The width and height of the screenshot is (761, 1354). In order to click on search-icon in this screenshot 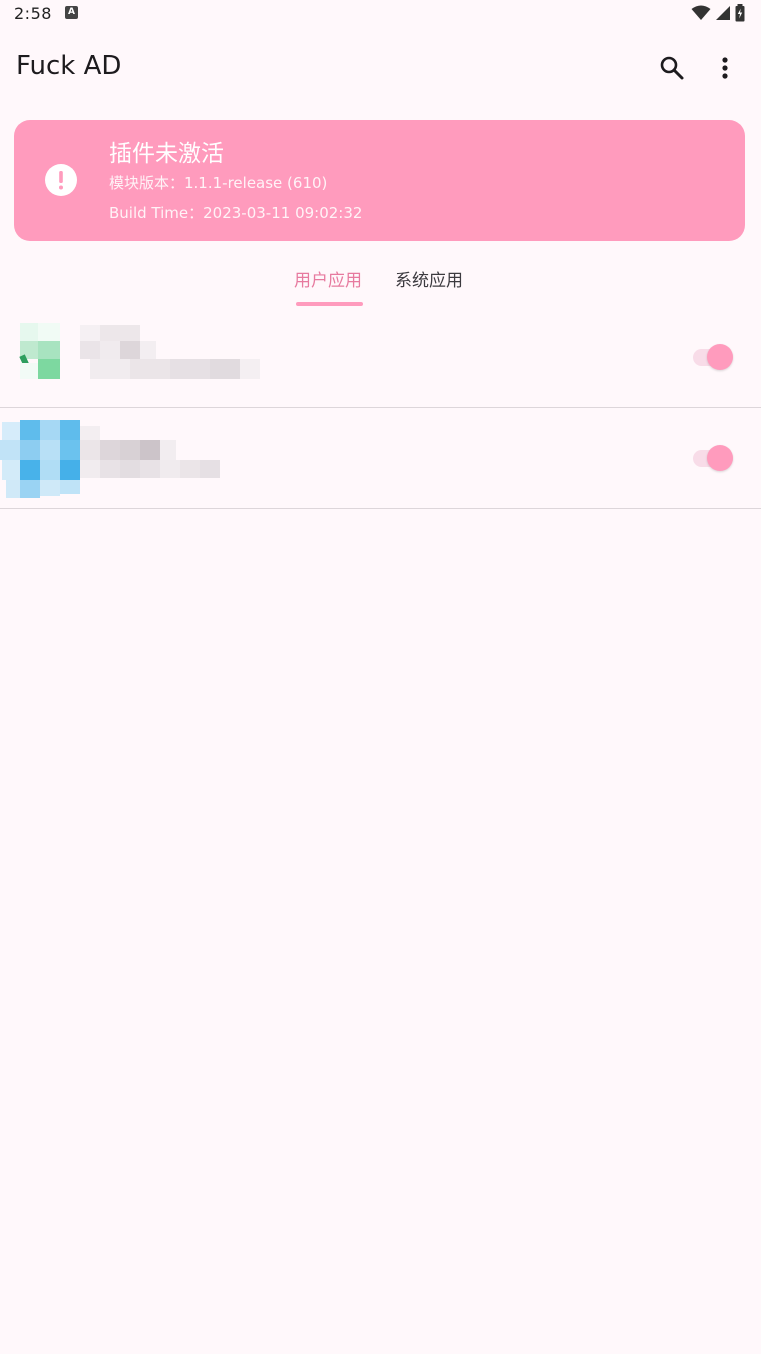, I will do `click(672, 68)`.